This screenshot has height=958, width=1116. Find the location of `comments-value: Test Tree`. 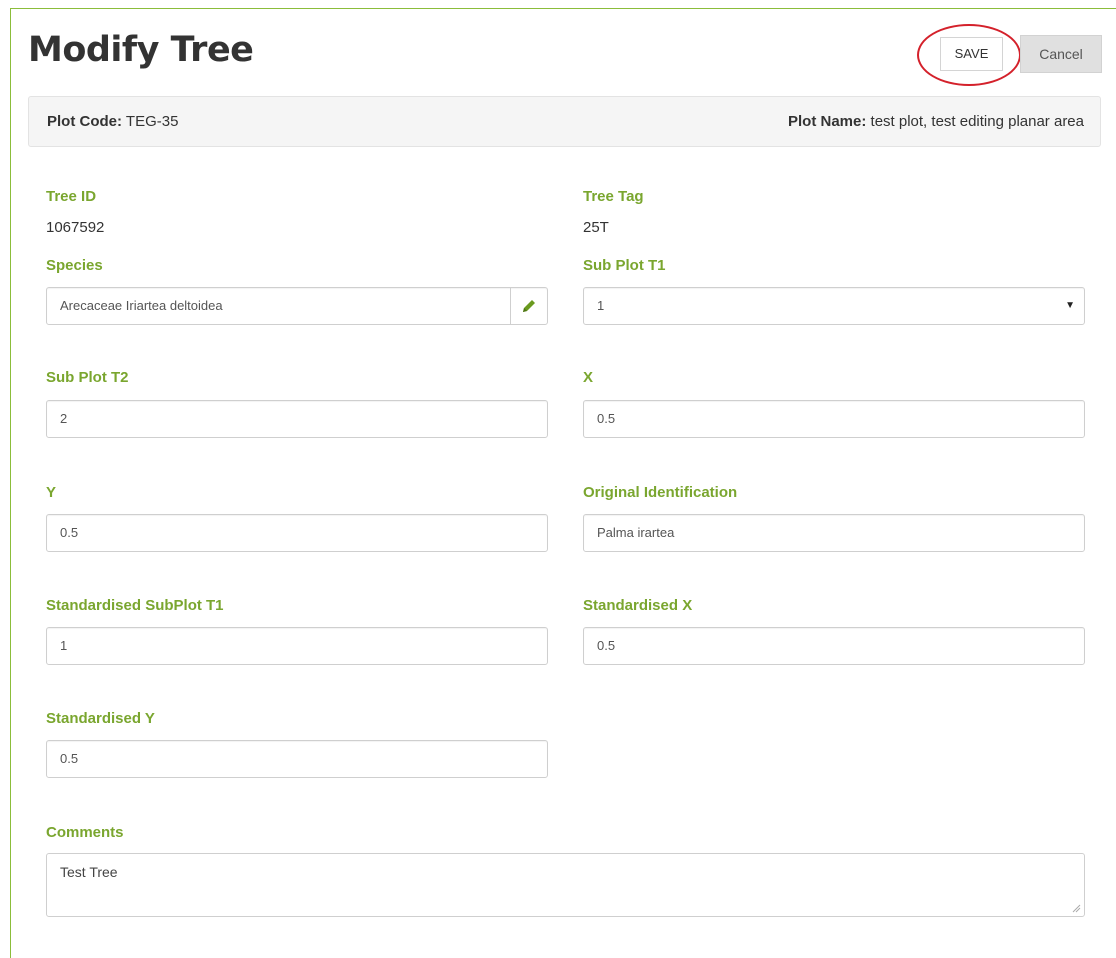

comments-value: Test Tree is located at coordinates (89, 872).